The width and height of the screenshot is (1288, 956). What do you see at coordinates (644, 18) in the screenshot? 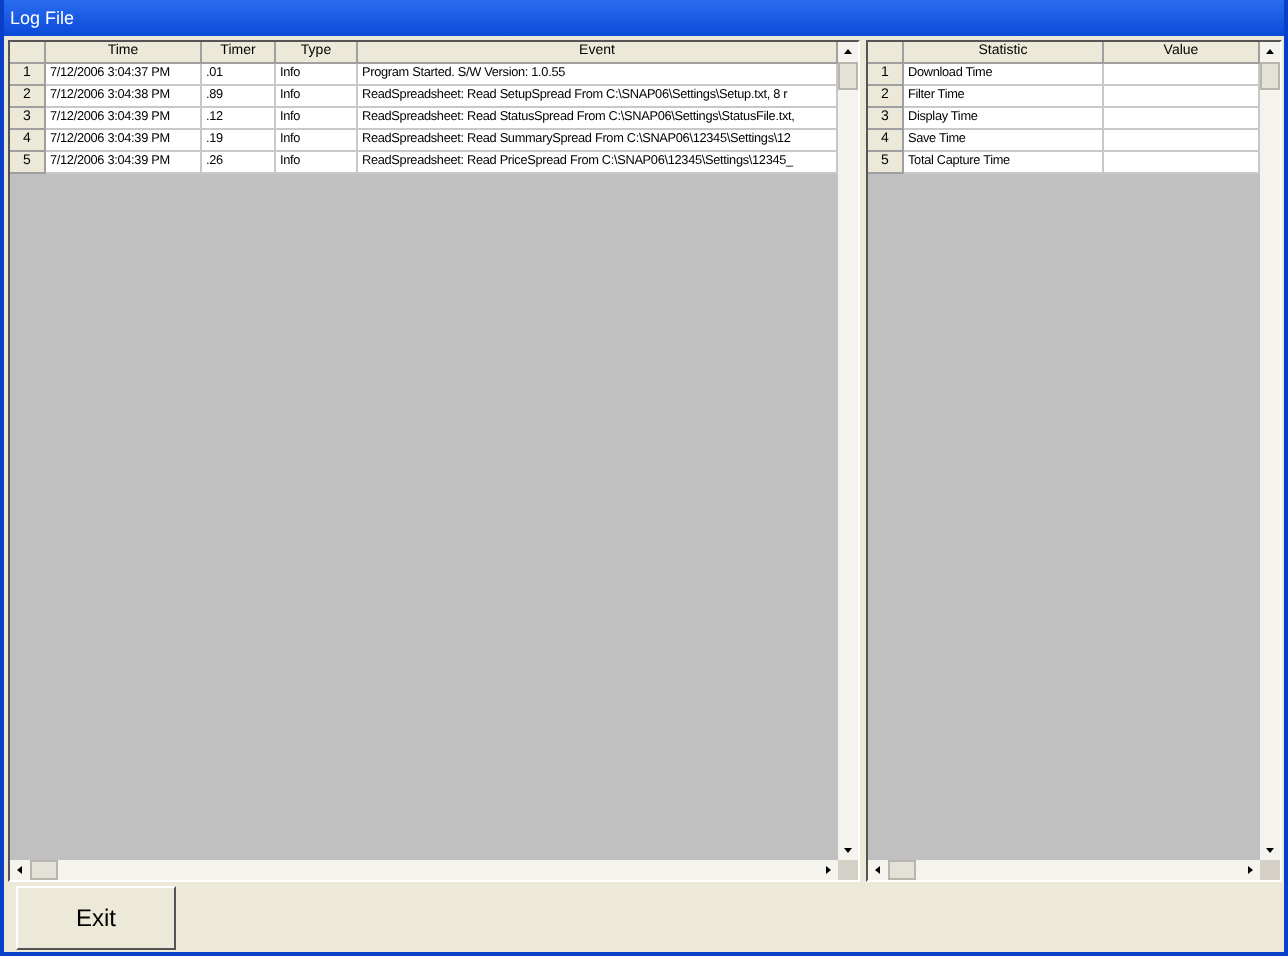
I see `window-title: Log File` at bounding box center [644, 18].